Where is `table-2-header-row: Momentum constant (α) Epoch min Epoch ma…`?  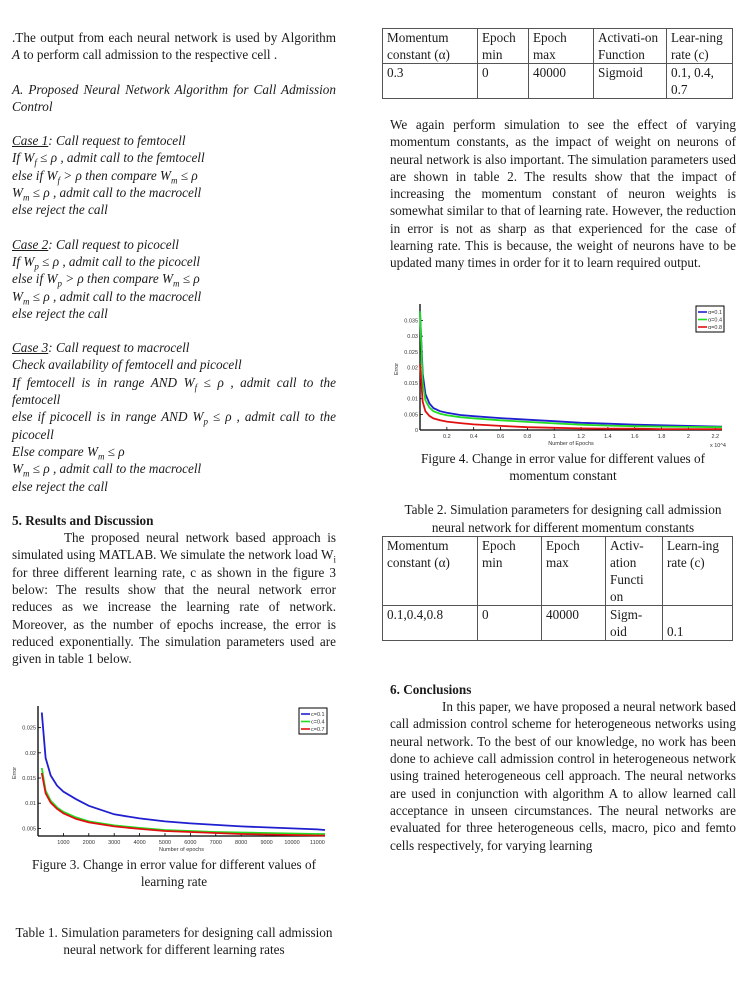 table-2-header-row: Momentum constant (α) Epoch min Epoch ma… is located at coordinates (557, 570).